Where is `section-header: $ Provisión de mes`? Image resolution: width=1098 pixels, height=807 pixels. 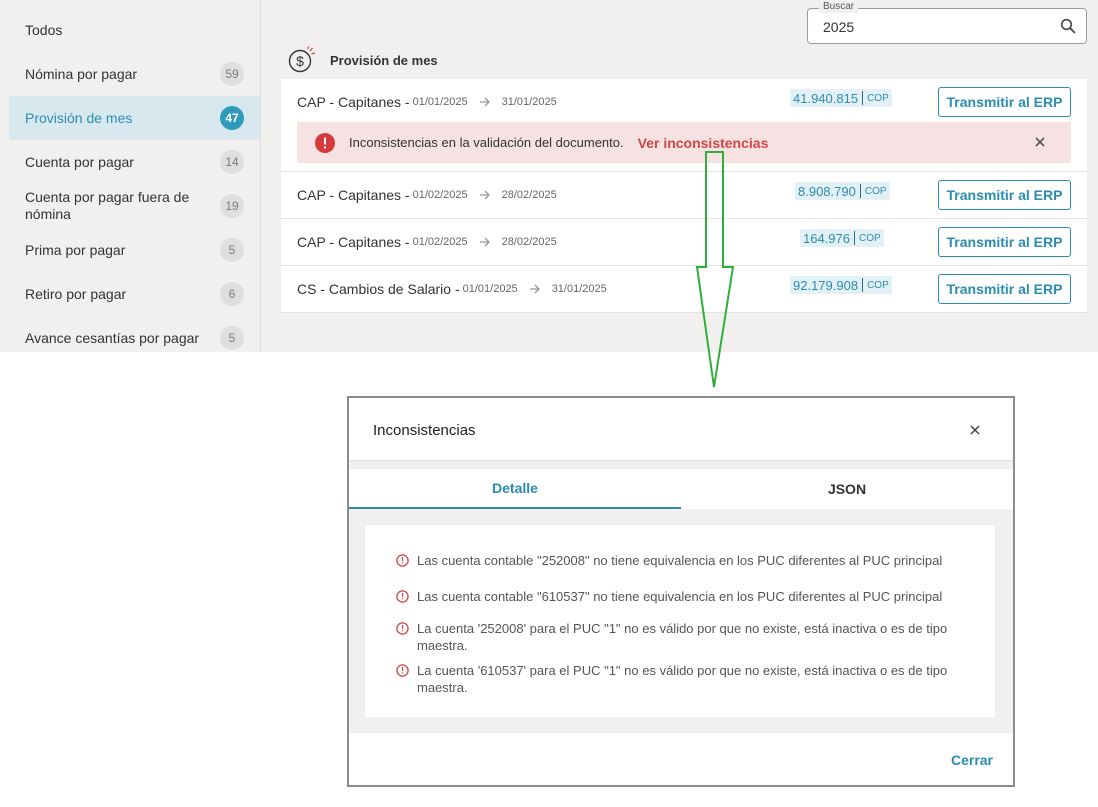 section-header: $ Provisión de mes is located at coordinates (362, 60).